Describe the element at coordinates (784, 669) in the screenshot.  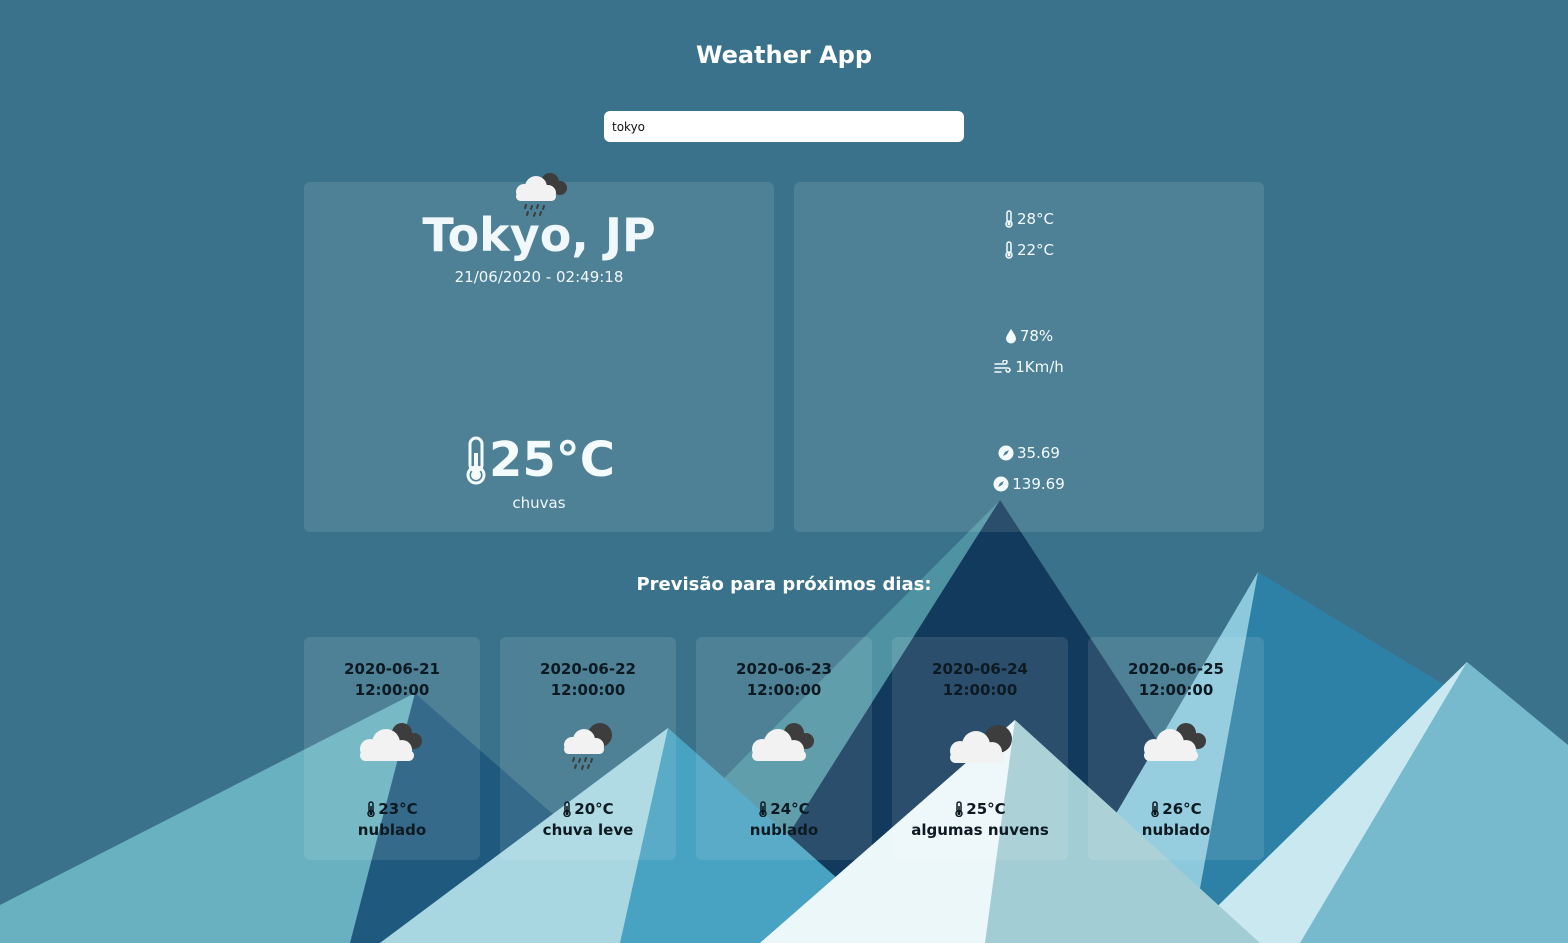
I see `forecast-date: 2020-06-23` at that location.